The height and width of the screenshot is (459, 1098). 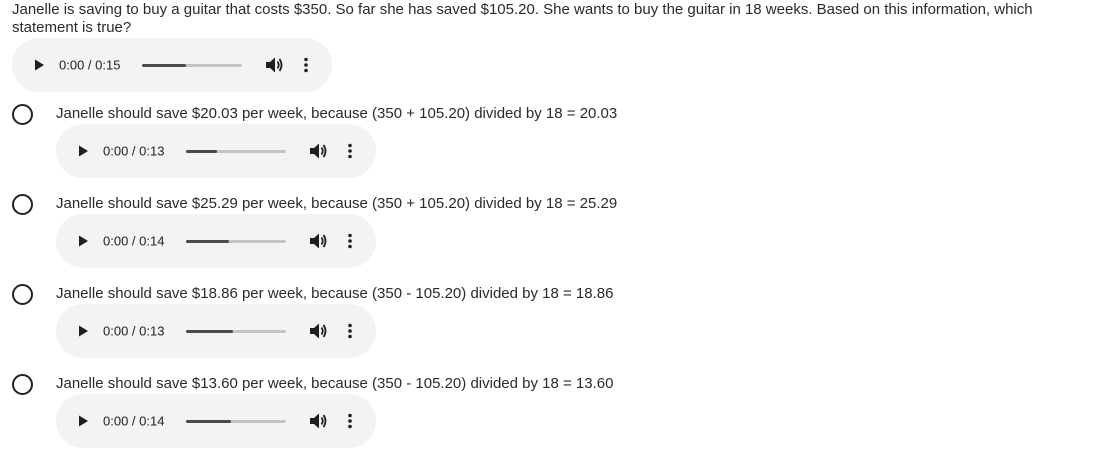 I want to click on option-audio-player-1: 0:00 / 0:13, so click(x=216, y=151).